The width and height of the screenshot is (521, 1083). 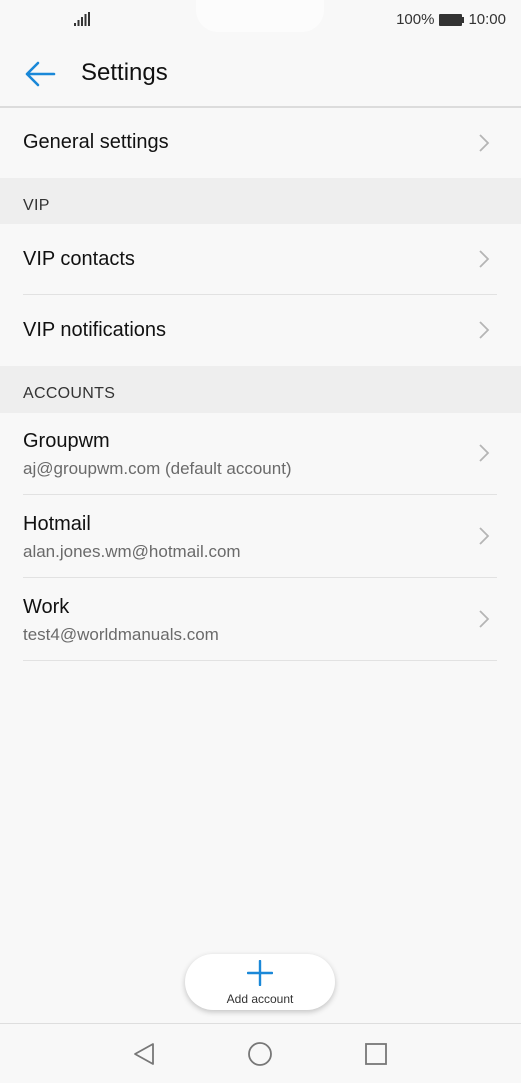 What do you see at coordinates (260, 619) in the screenshot?
I see `account-row-work: Work test4@worldmanuals.com` at bounding box center [260, 619].